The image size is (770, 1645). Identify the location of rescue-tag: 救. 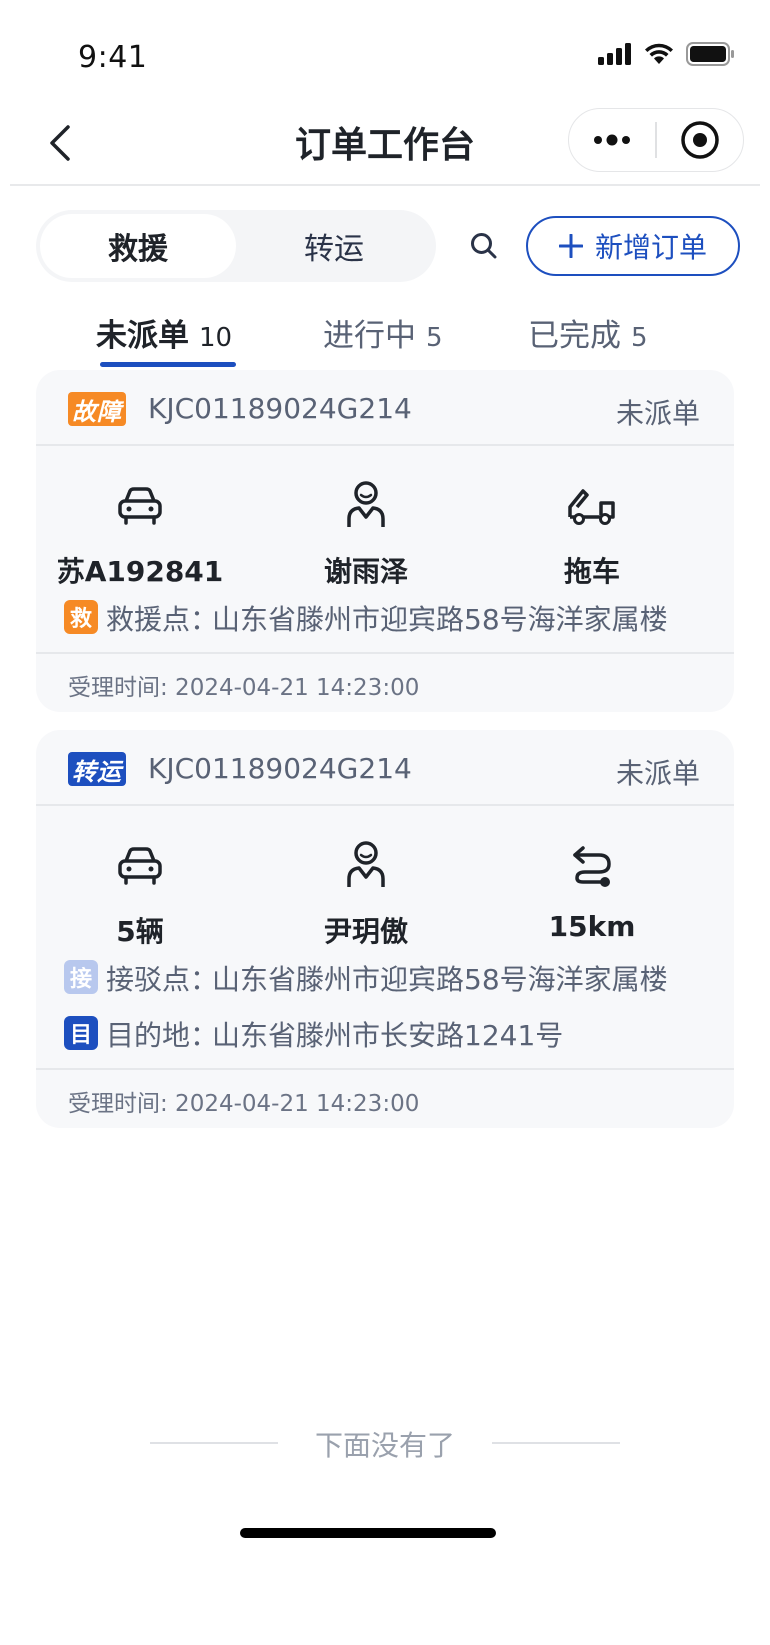
(81, 617).